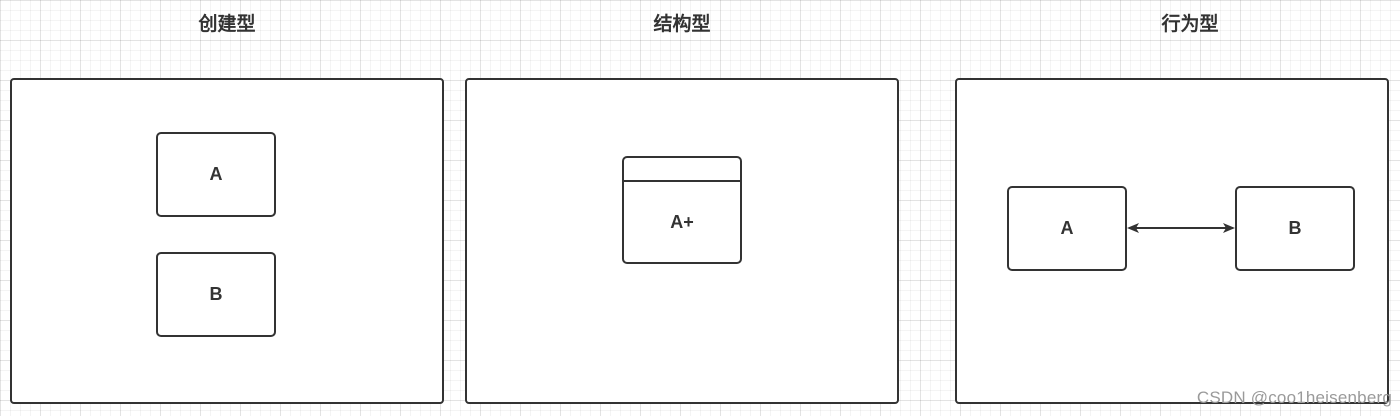 The image size is (1400, 416). Describe the element at coordinates (1294, 397) in the screenshot. I see `watermark: CSDN @coo1heisenberg` at that location.